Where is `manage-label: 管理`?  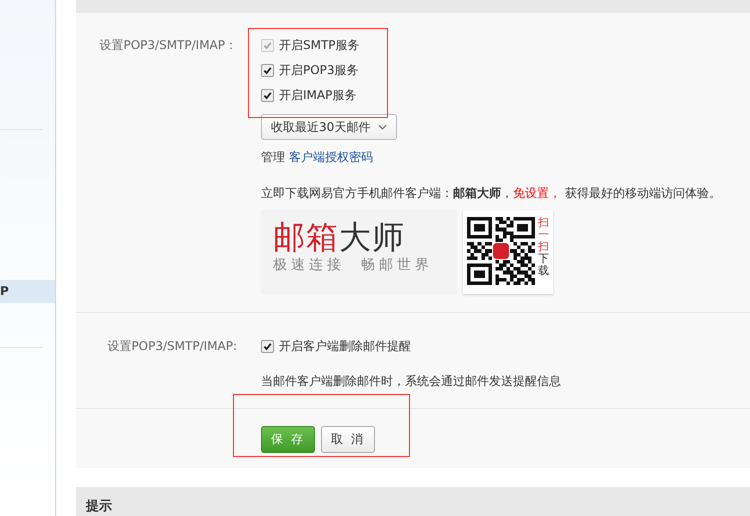
manage-label: 管理 is located at coordinates (273, 157).